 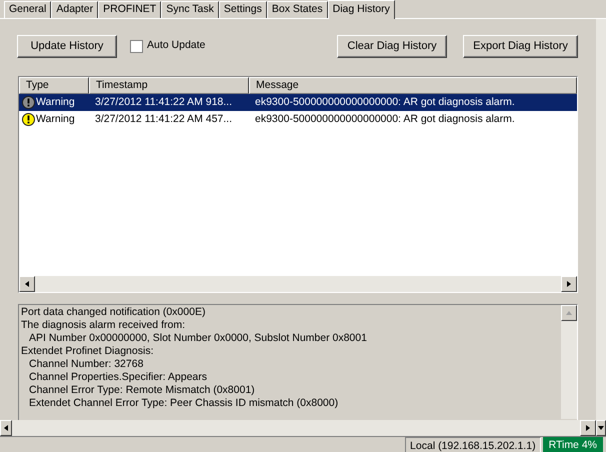 What do you see at coordinates (601, 428) in the screenshot?
I see `down-arrow-icon` at bounding box center [601, 428].